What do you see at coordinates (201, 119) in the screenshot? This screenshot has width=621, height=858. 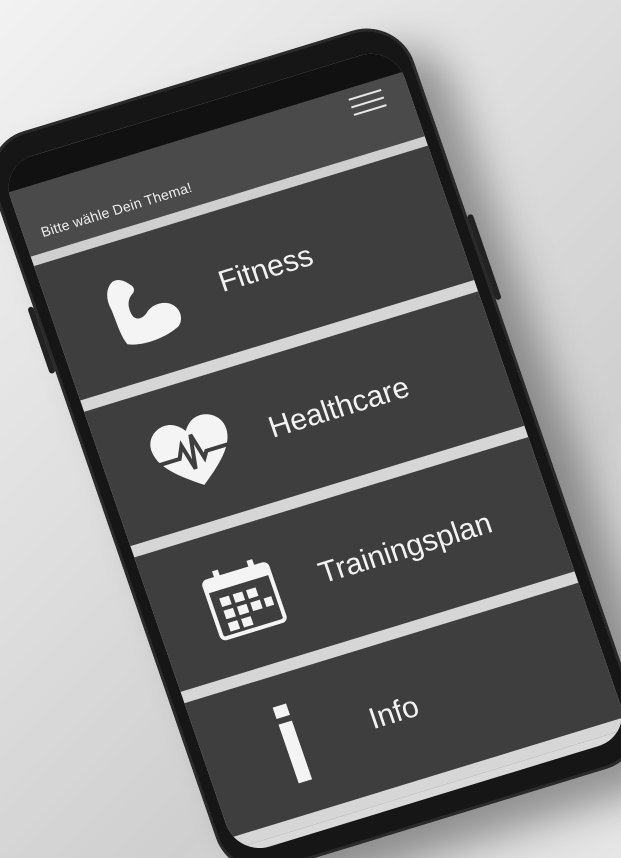 I see `status-bar` at bounding box center [201, 119].